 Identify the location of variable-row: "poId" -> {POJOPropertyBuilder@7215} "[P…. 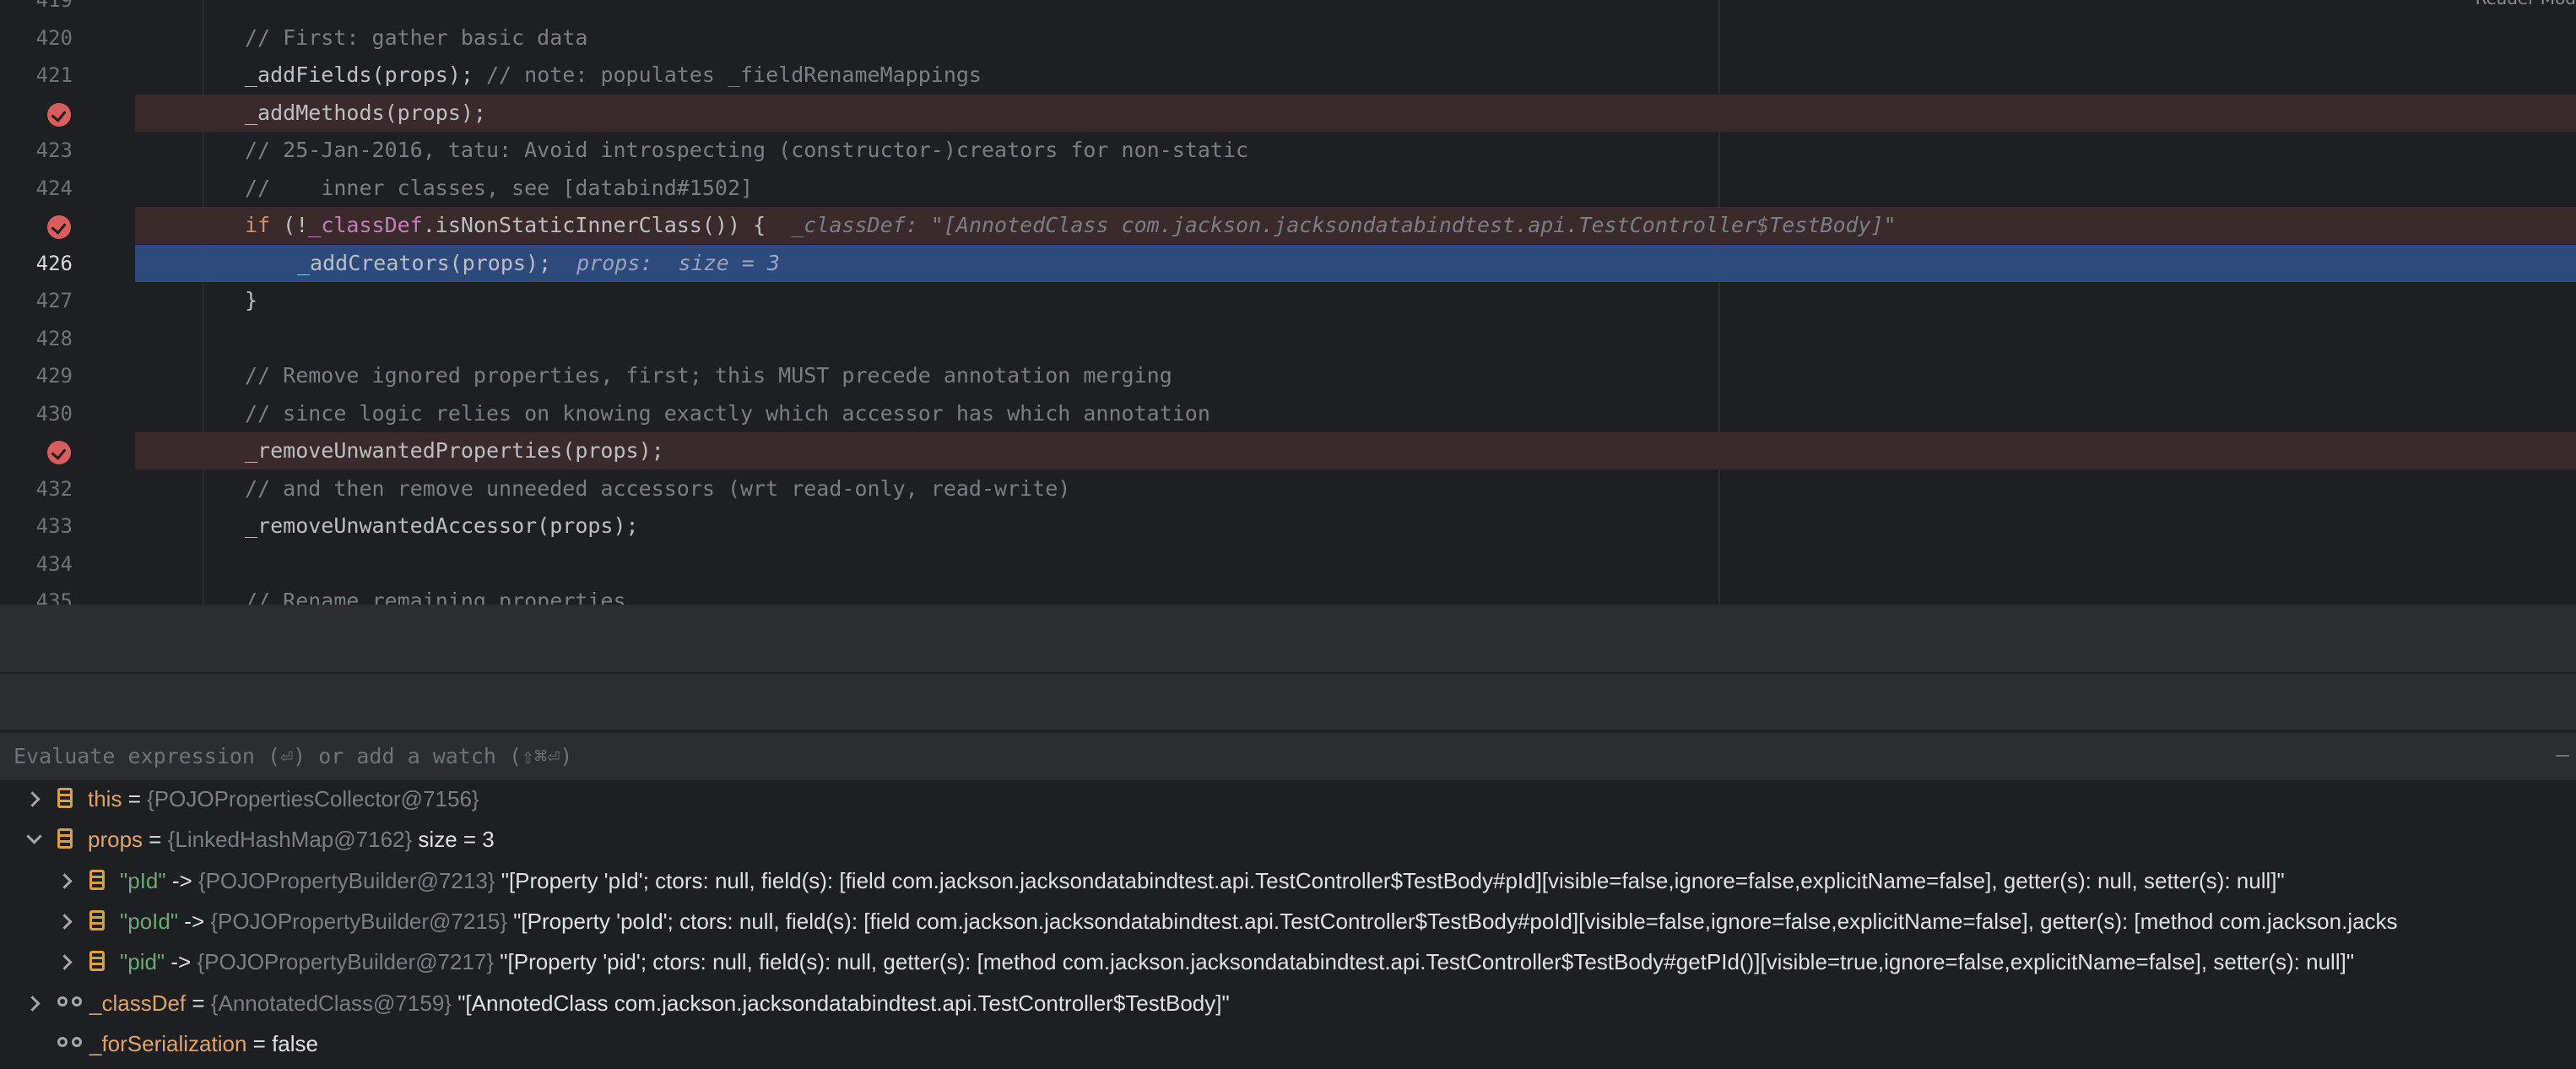
(1288, 921).